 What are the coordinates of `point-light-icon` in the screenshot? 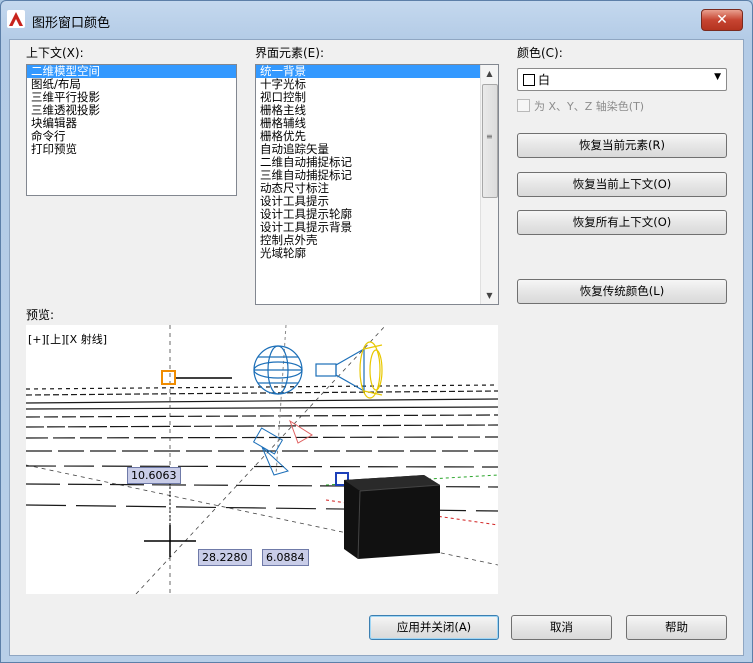 It's located at (278, 370).